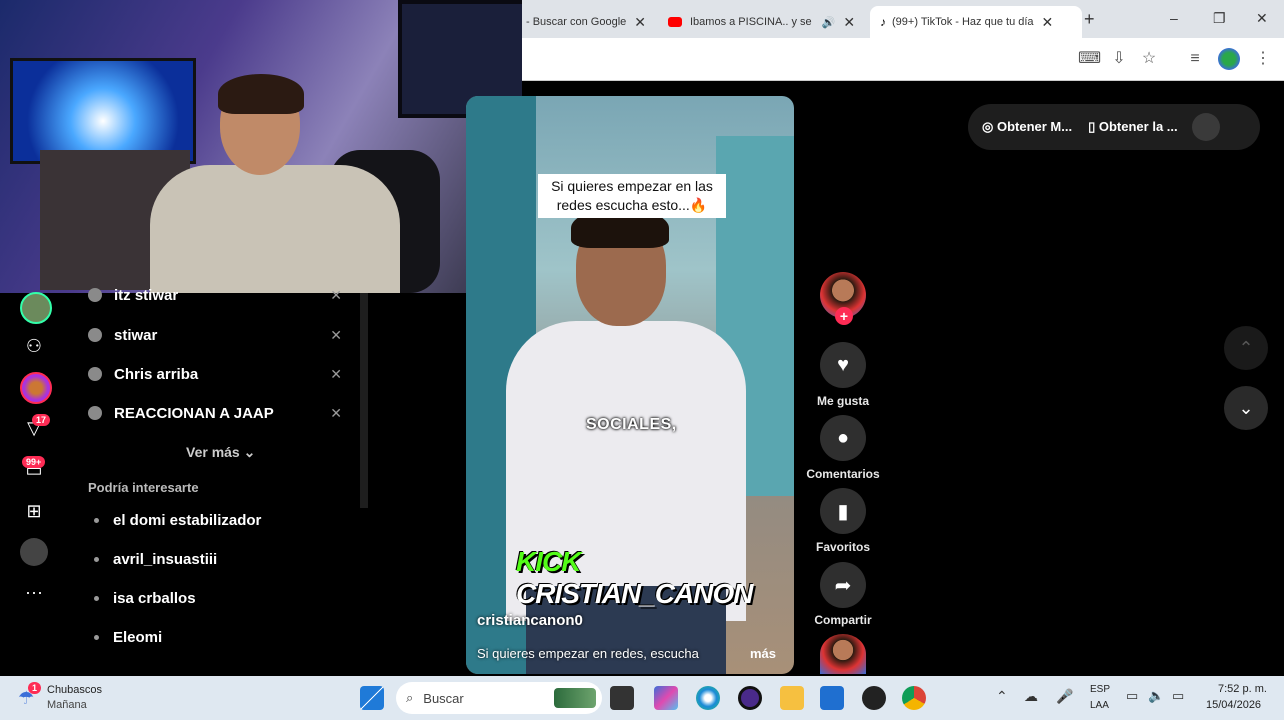  What do you see at coordinates (1064, 696) in the screenshot?
I see `mic-icon: 🎤` at bounding box center [1064, 696].